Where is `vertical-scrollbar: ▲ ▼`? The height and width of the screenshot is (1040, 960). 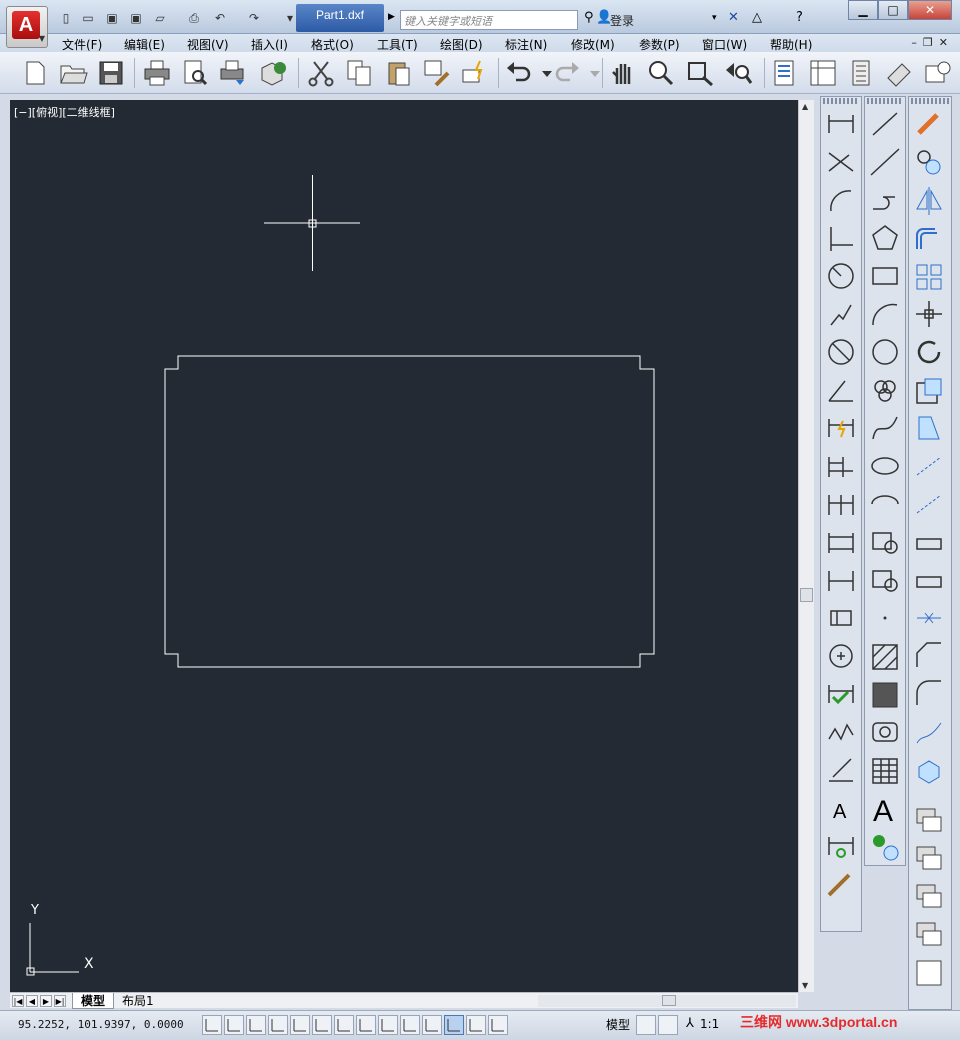
vertical-scrollbar: ▲ ▼ is located at coordinates (806, 546).